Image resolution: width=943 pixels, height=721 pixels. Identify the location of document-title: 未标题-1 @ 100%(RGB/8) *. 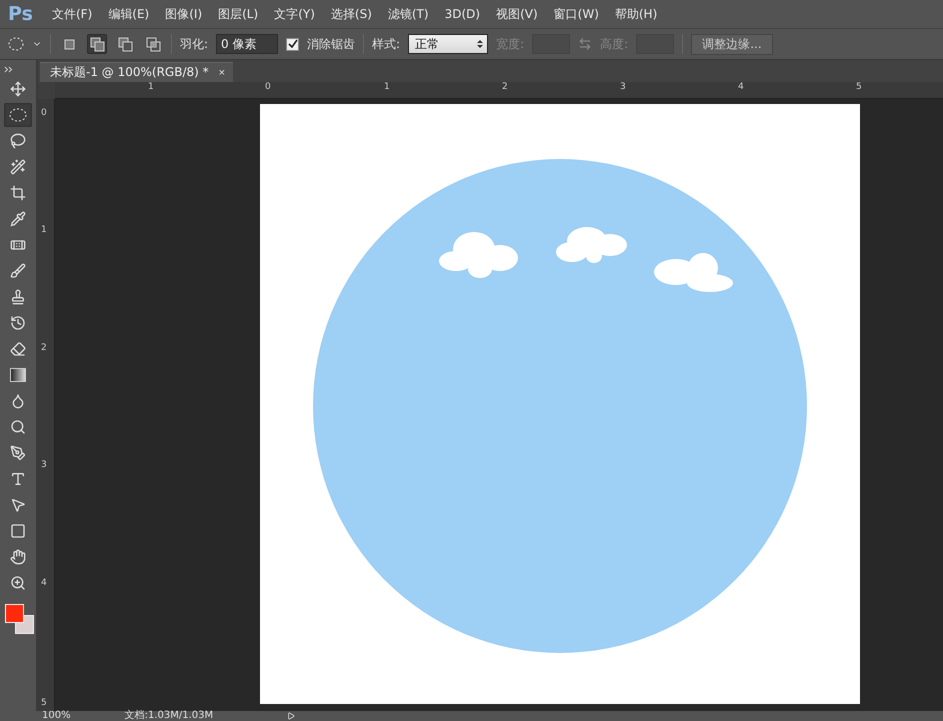
(129, 72).